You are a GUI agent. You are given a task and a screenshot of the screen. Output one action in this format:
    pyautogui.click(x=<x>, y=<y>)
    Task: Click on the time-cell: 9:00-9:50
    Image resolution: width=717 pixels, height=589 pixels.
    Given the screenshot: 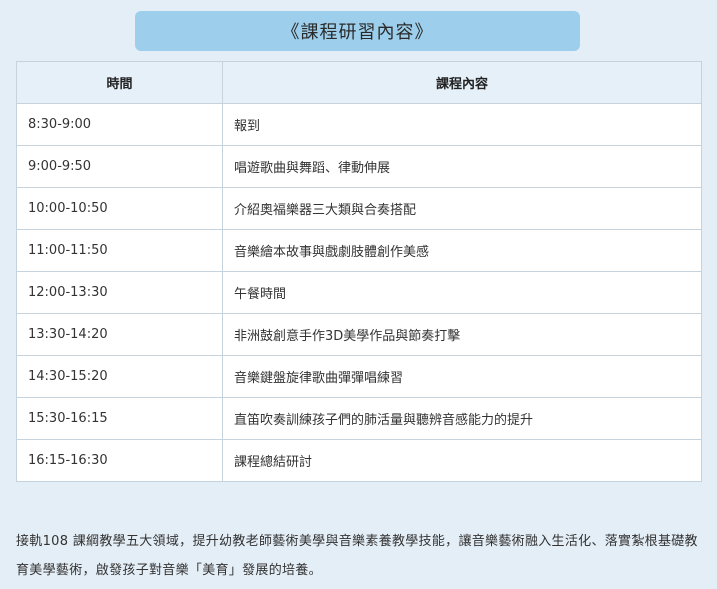 What is the action you would take?
    pyautogui.click(x=119, y=166)
    